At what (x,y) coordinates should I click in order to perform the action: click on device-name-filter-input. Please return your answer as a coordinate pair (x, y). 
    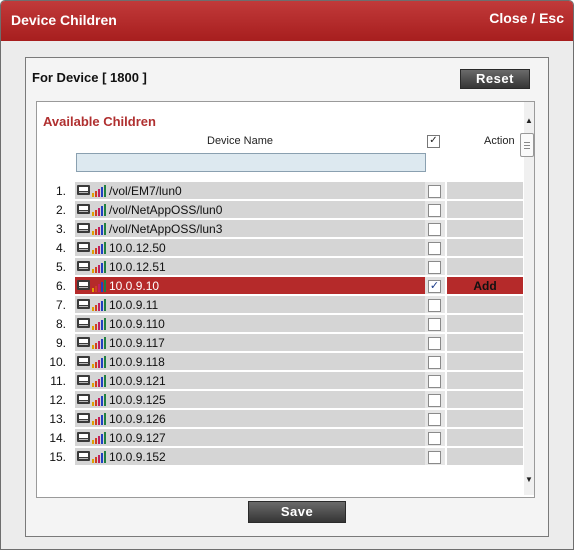
    Looking at the image, I should click on (251, 162).